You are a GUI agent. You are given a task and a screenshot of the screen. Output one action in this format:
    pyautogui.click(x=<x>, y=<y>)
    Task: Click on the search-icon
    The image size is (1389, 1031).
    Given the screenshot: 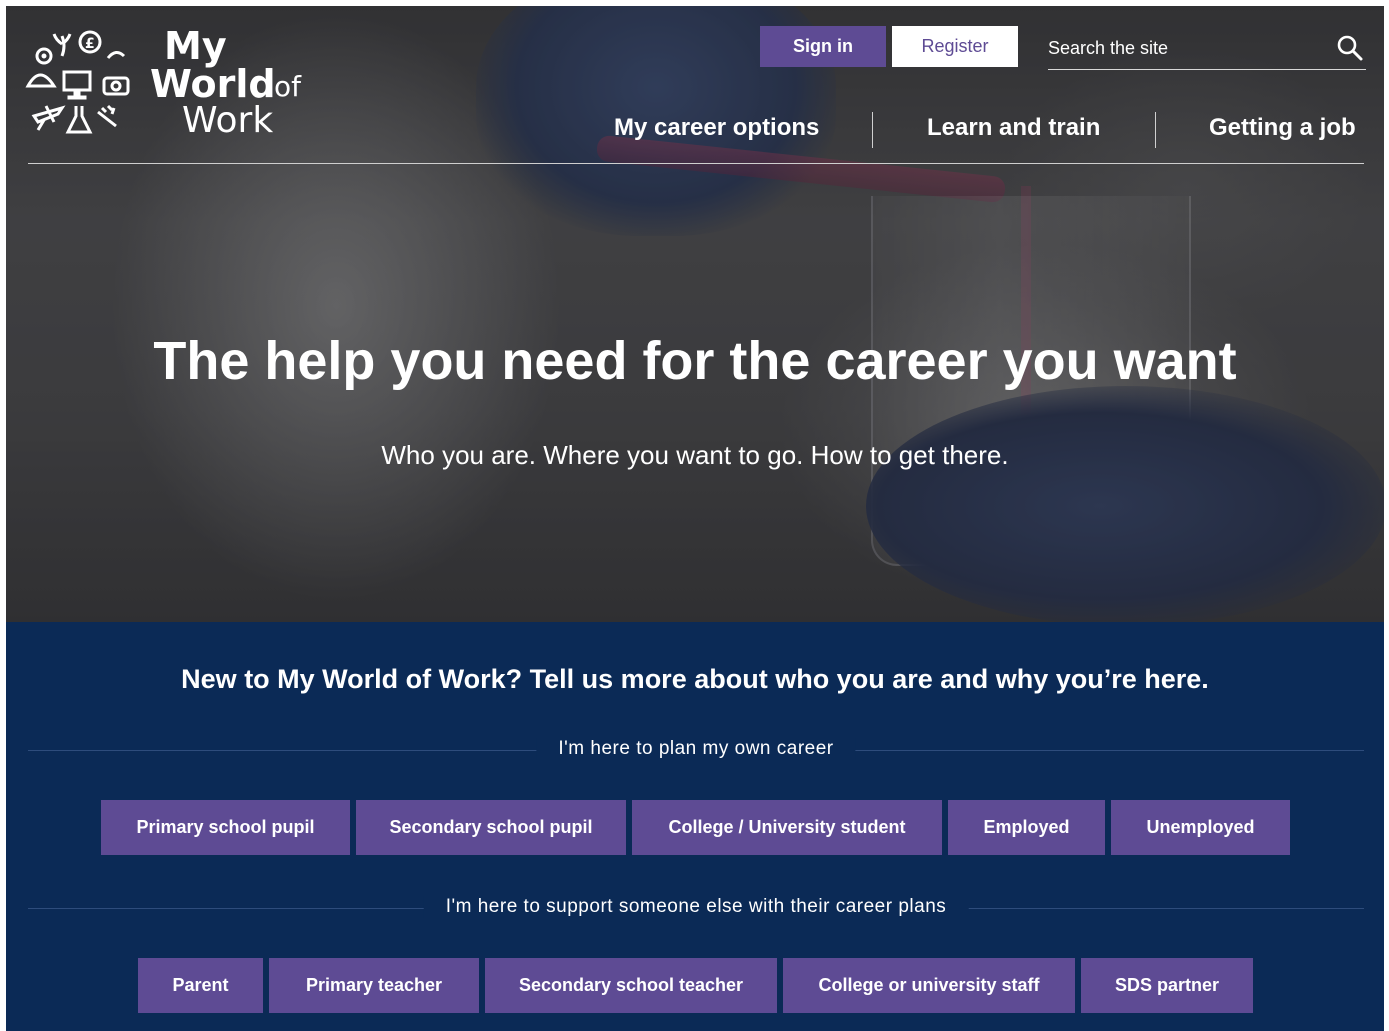 What is the action you would take?
    pyautogui.click(x=1350, y=48)
    